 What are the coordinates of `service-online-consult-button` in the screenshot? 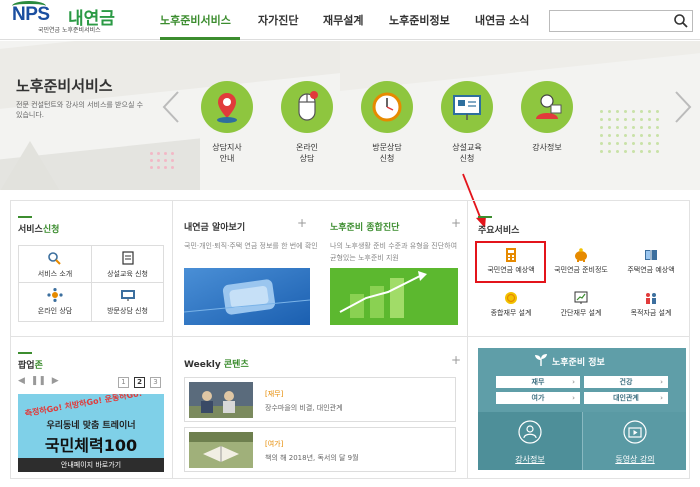 It's located at (307, 107).